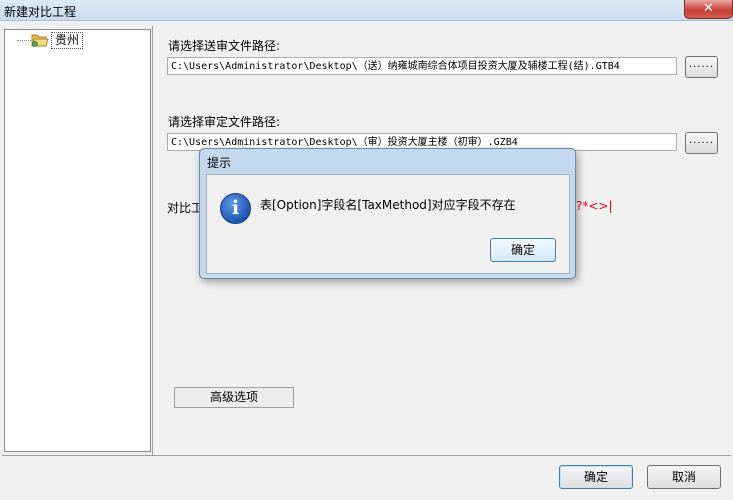 Image resolution: width=733 pixels, height=500 pixels. Describe the element at coordinates (40, 40) in the screenshot. I see `folder-open-icon` at that location.